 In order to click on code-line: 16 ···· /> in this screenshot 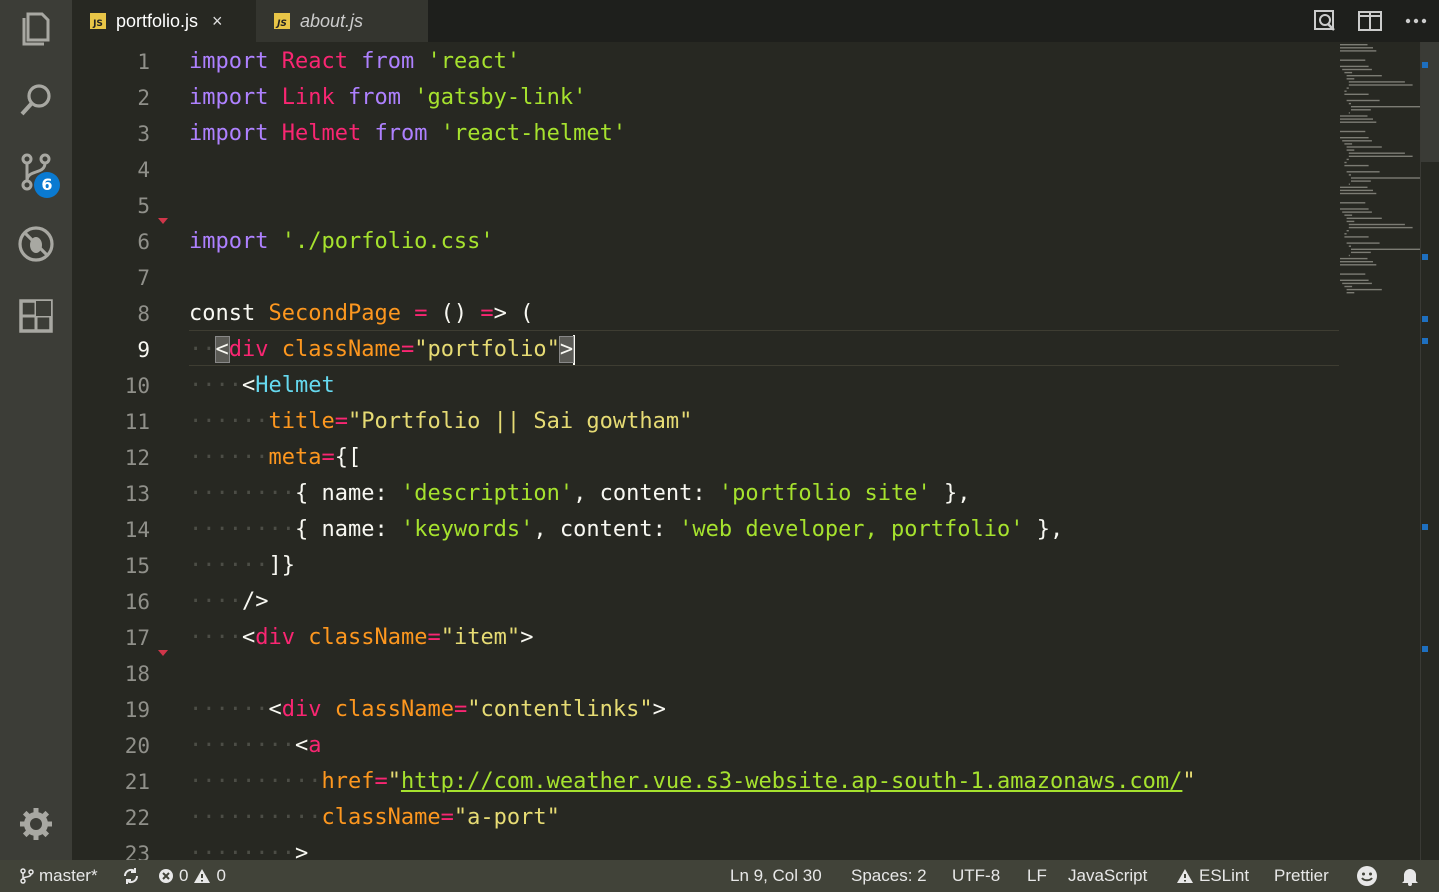, I will do `click(746, 602)`.